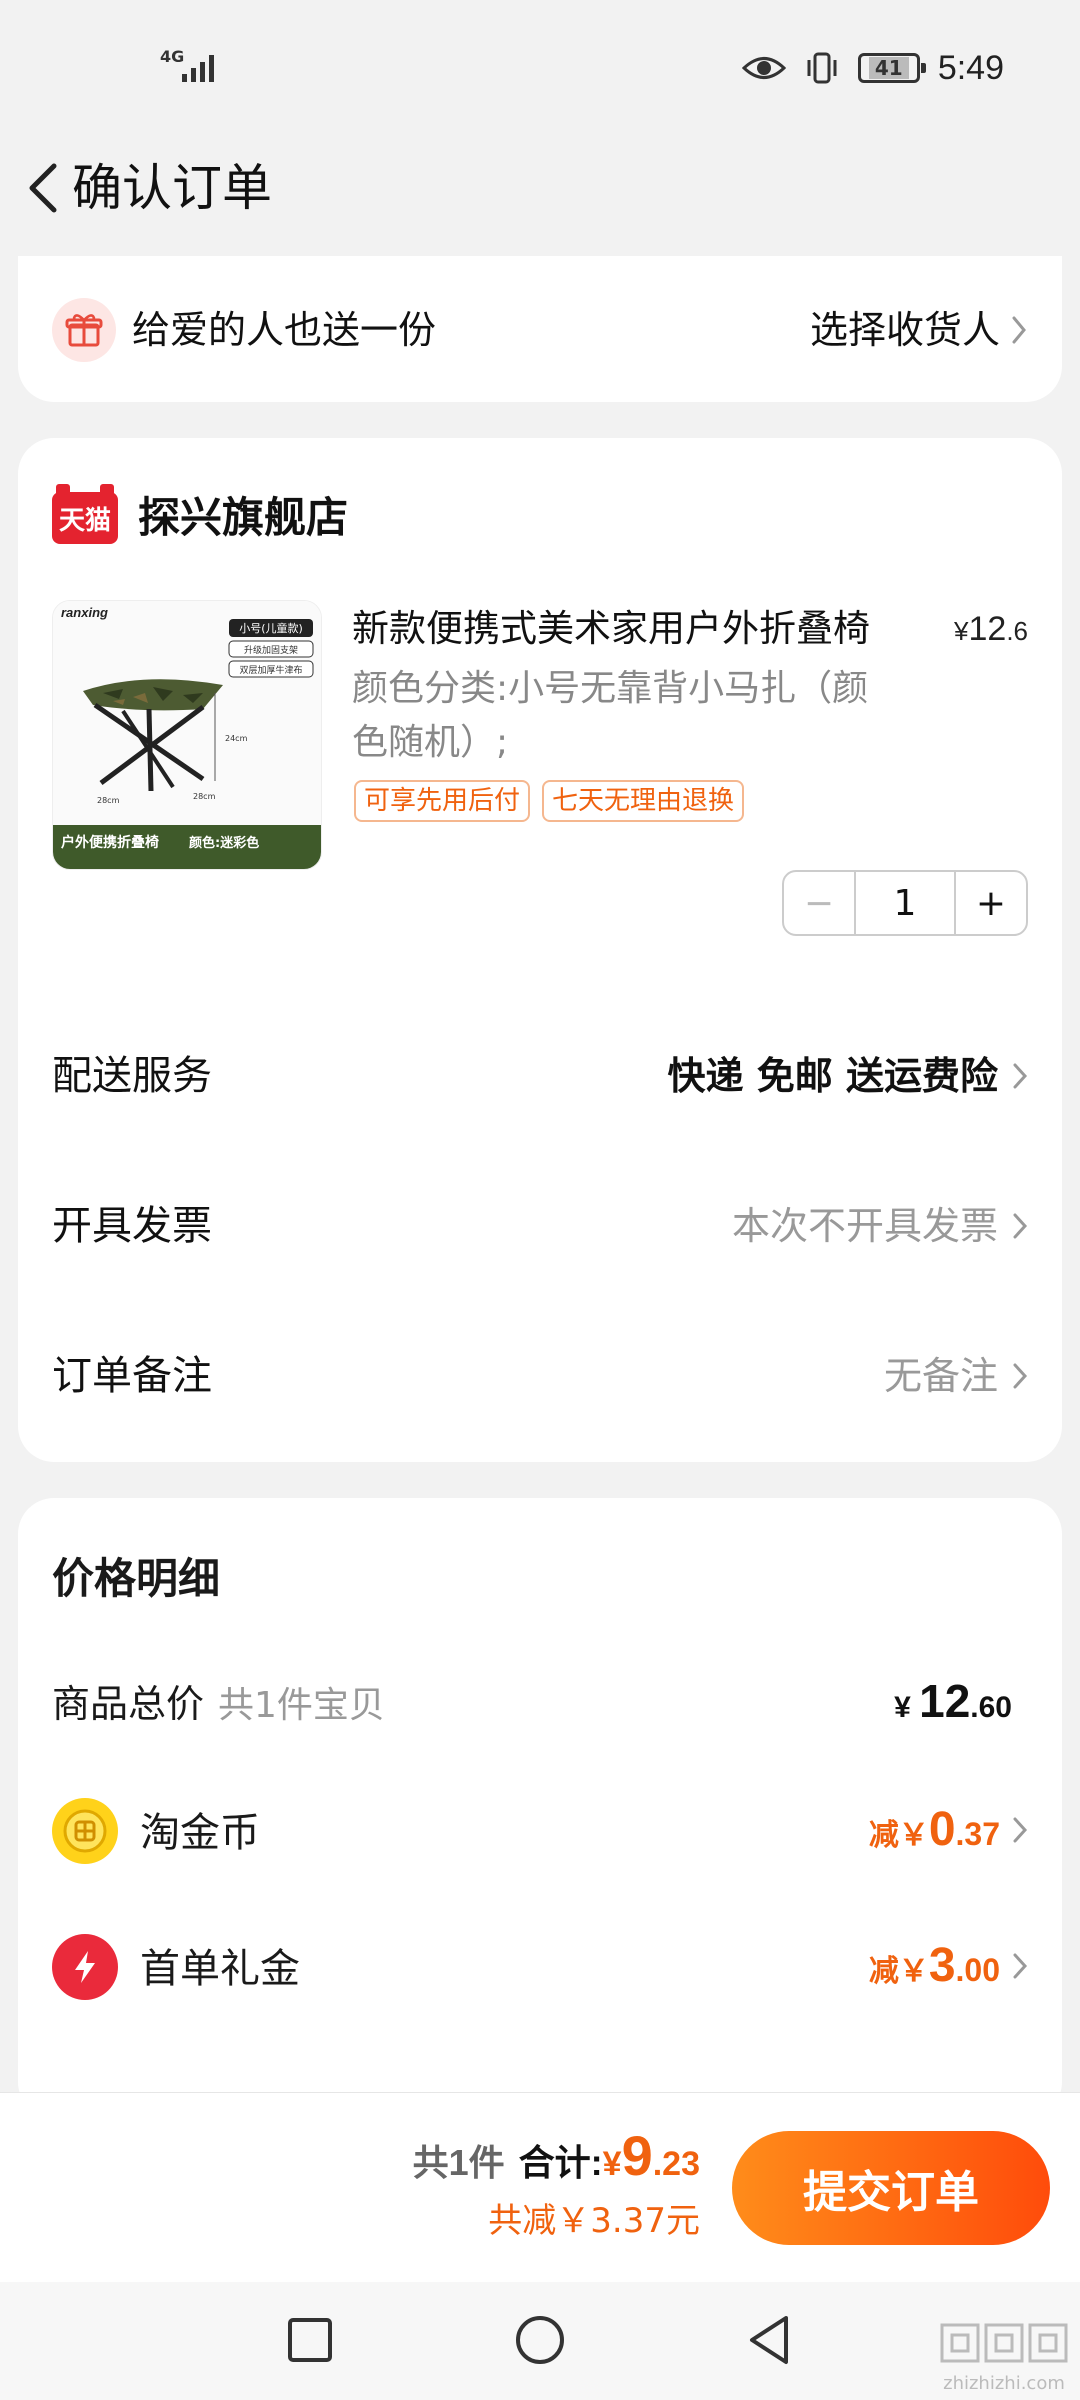 The width and height of the screenshot is (1080, 2400). I want to click on image-feature-2: 双层加厚牛津布, so click(270, 670).